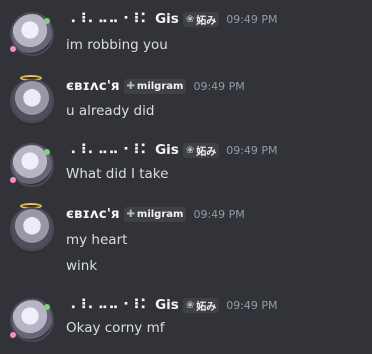  Describe the element at coordinates (97, 240) in the screenshot. I see `message-text: my heart` at that location.